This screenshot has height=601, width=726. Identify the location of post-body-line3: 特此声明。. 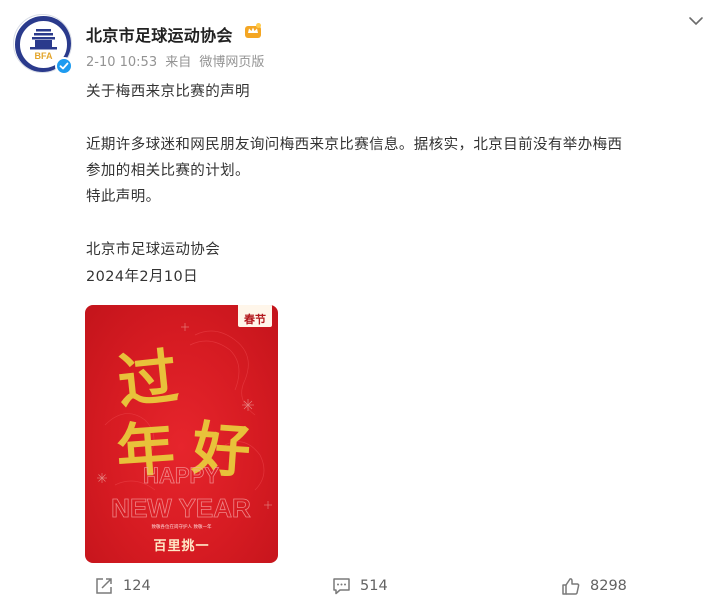
(123, 197).